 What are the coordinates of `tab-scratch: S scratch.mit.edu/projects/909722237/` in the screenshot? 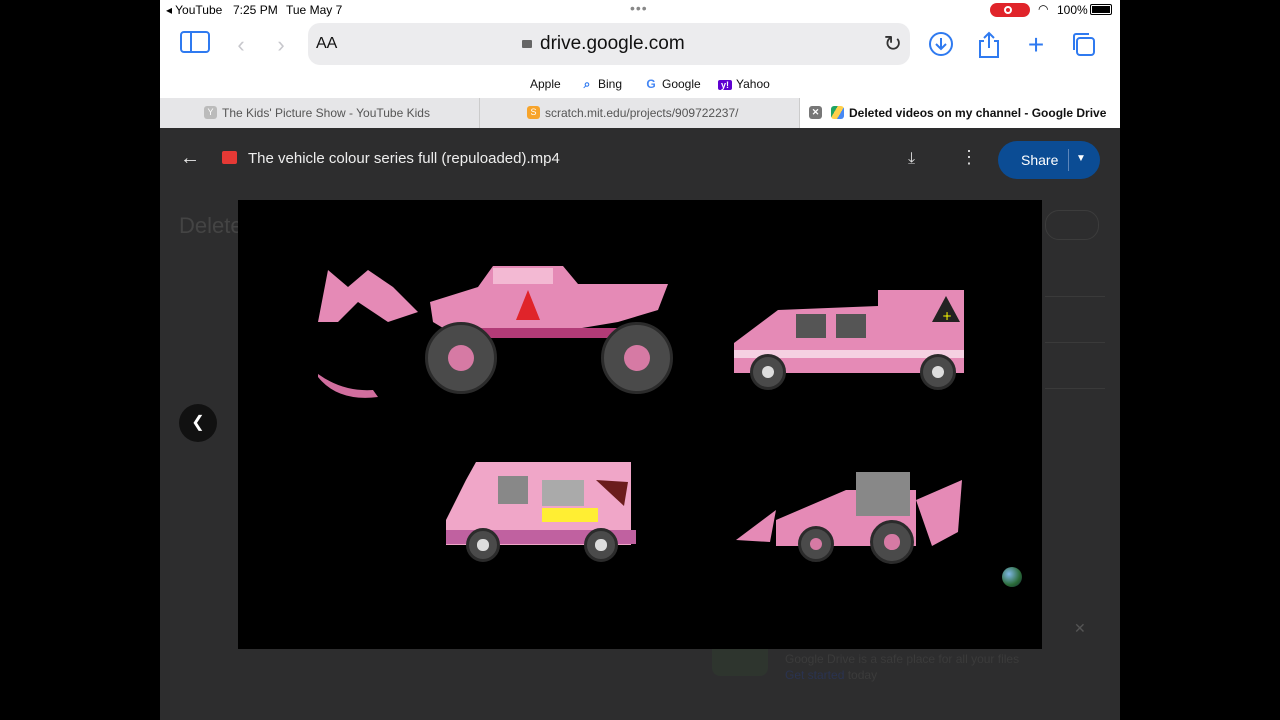 It's located at (640, 113).